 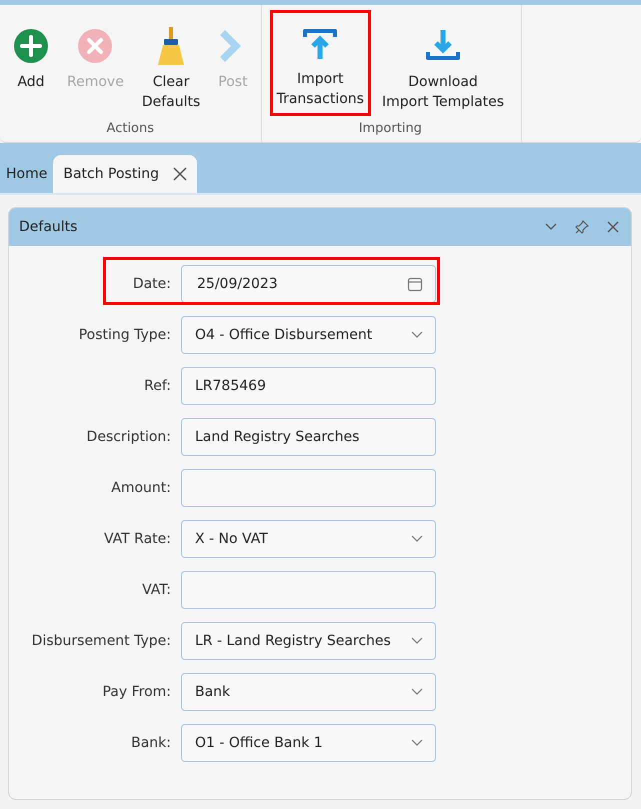 What do you see at coordinates (151, 284) in the screenshot?
I see `field-label: Date:` at bounding box center [151, 284].